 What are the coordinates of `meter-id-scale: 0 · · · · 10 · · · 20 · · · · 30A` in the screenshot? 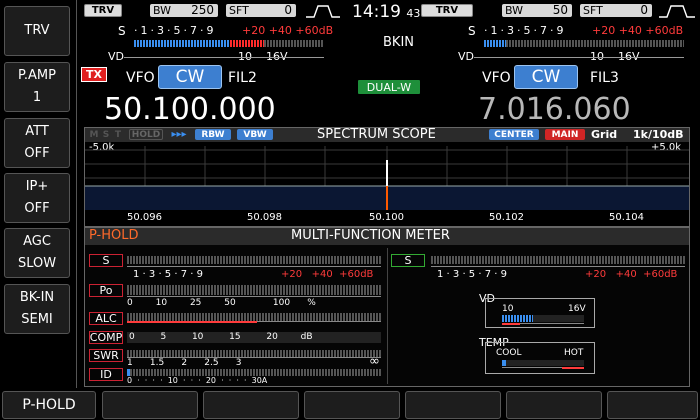 It's located at (197, 380).